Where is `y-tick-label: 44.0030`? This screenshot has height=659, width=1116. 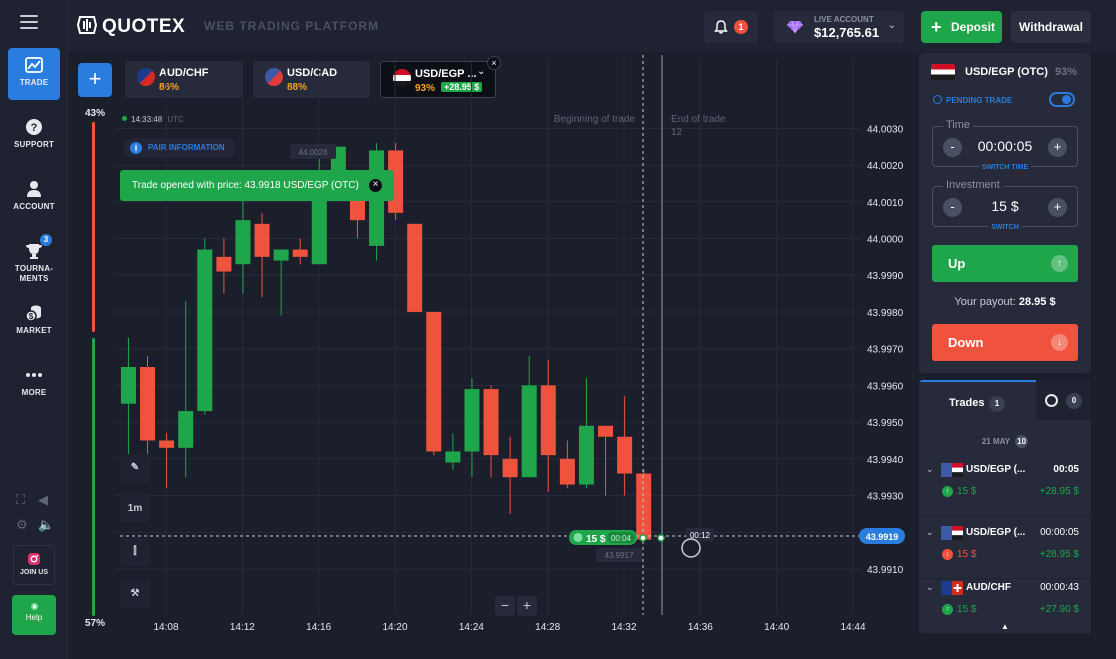 y-tick-label: 44.0030 is located at coordinates (885, 129).